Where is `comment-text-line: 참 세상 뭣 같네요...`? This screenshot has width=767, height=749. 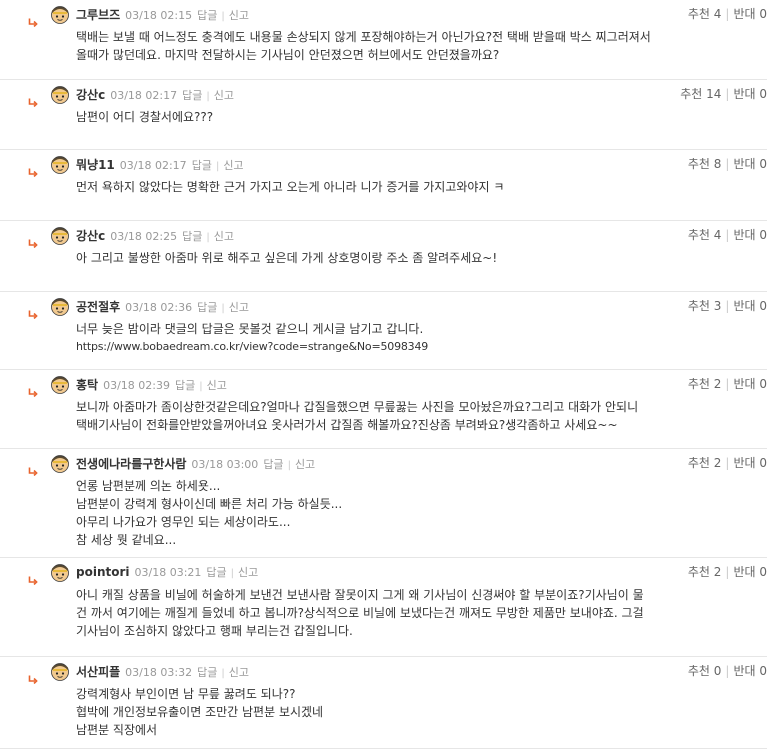
comment-text-line: 참 세상 뭣 같네요... is located at coordinates (126, 540).